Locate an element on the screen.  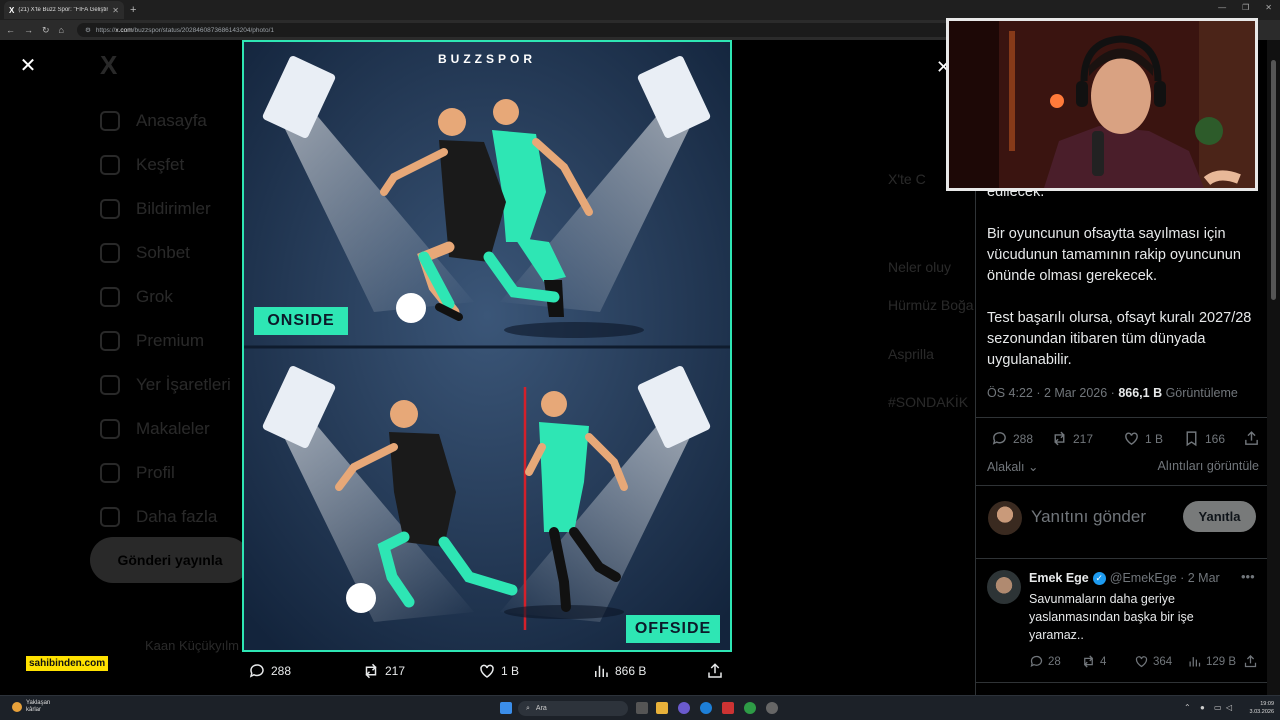
bg-line: Neler oluy is located at coordinates (920, 267).